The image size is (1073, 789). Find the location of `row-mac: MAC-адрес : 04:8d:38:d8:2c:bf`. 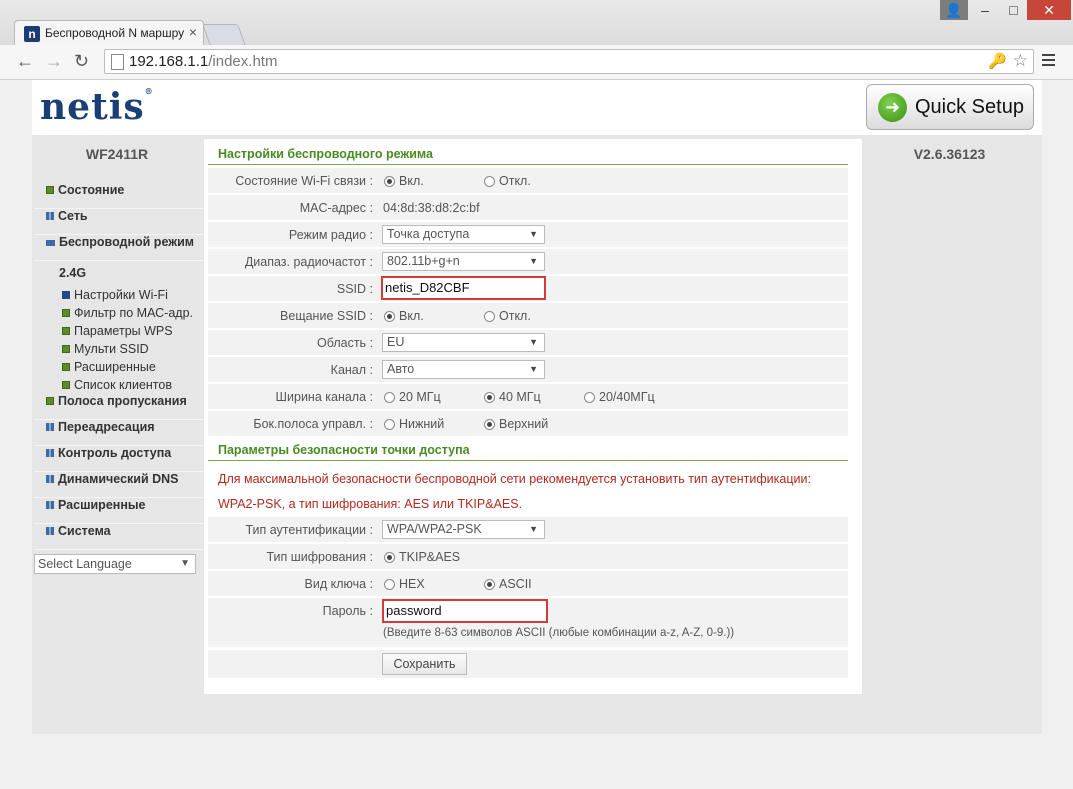

row-mac: MAC-адрес : 04:8d:38:d8:2c:bf is located at coordinates (528, 208).